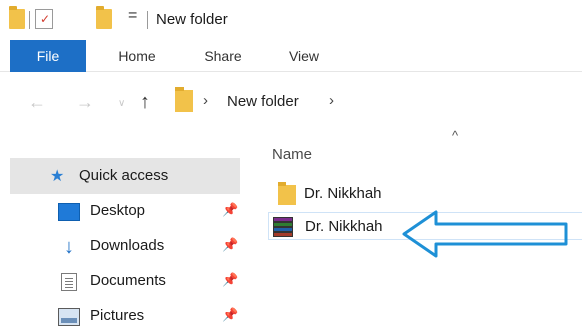  Describe the element at coordinates (455, 135) in the screenshot. I see `sort-ascending-icon: ^` at that location.